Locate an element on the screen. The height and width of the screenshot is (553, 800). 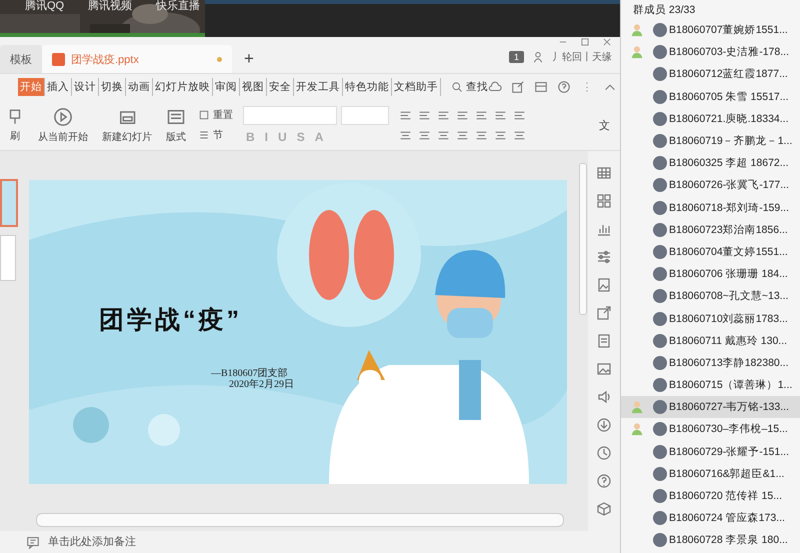
vertical-scrollbar is located at coordinates (583, 239).